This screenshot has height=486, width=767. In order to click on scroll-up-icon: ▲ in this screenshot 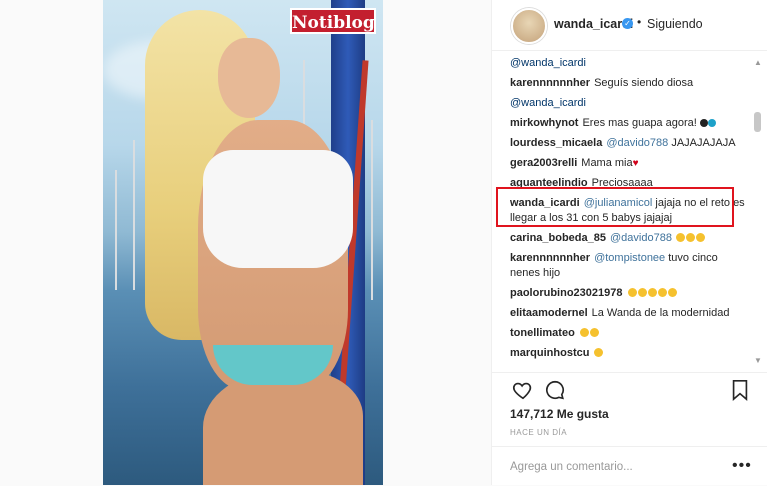, I will do `click(758, 62)`.